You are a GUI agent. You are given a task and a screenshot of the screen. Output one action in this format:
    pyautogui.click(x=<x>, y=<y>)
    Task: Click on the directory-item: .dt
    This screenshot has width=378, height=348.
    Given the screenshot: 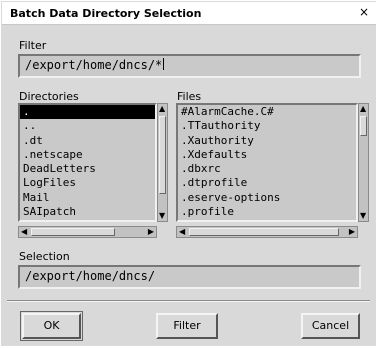 What is the action you would take?
    pyautogui.click(x=87, y=141)
    